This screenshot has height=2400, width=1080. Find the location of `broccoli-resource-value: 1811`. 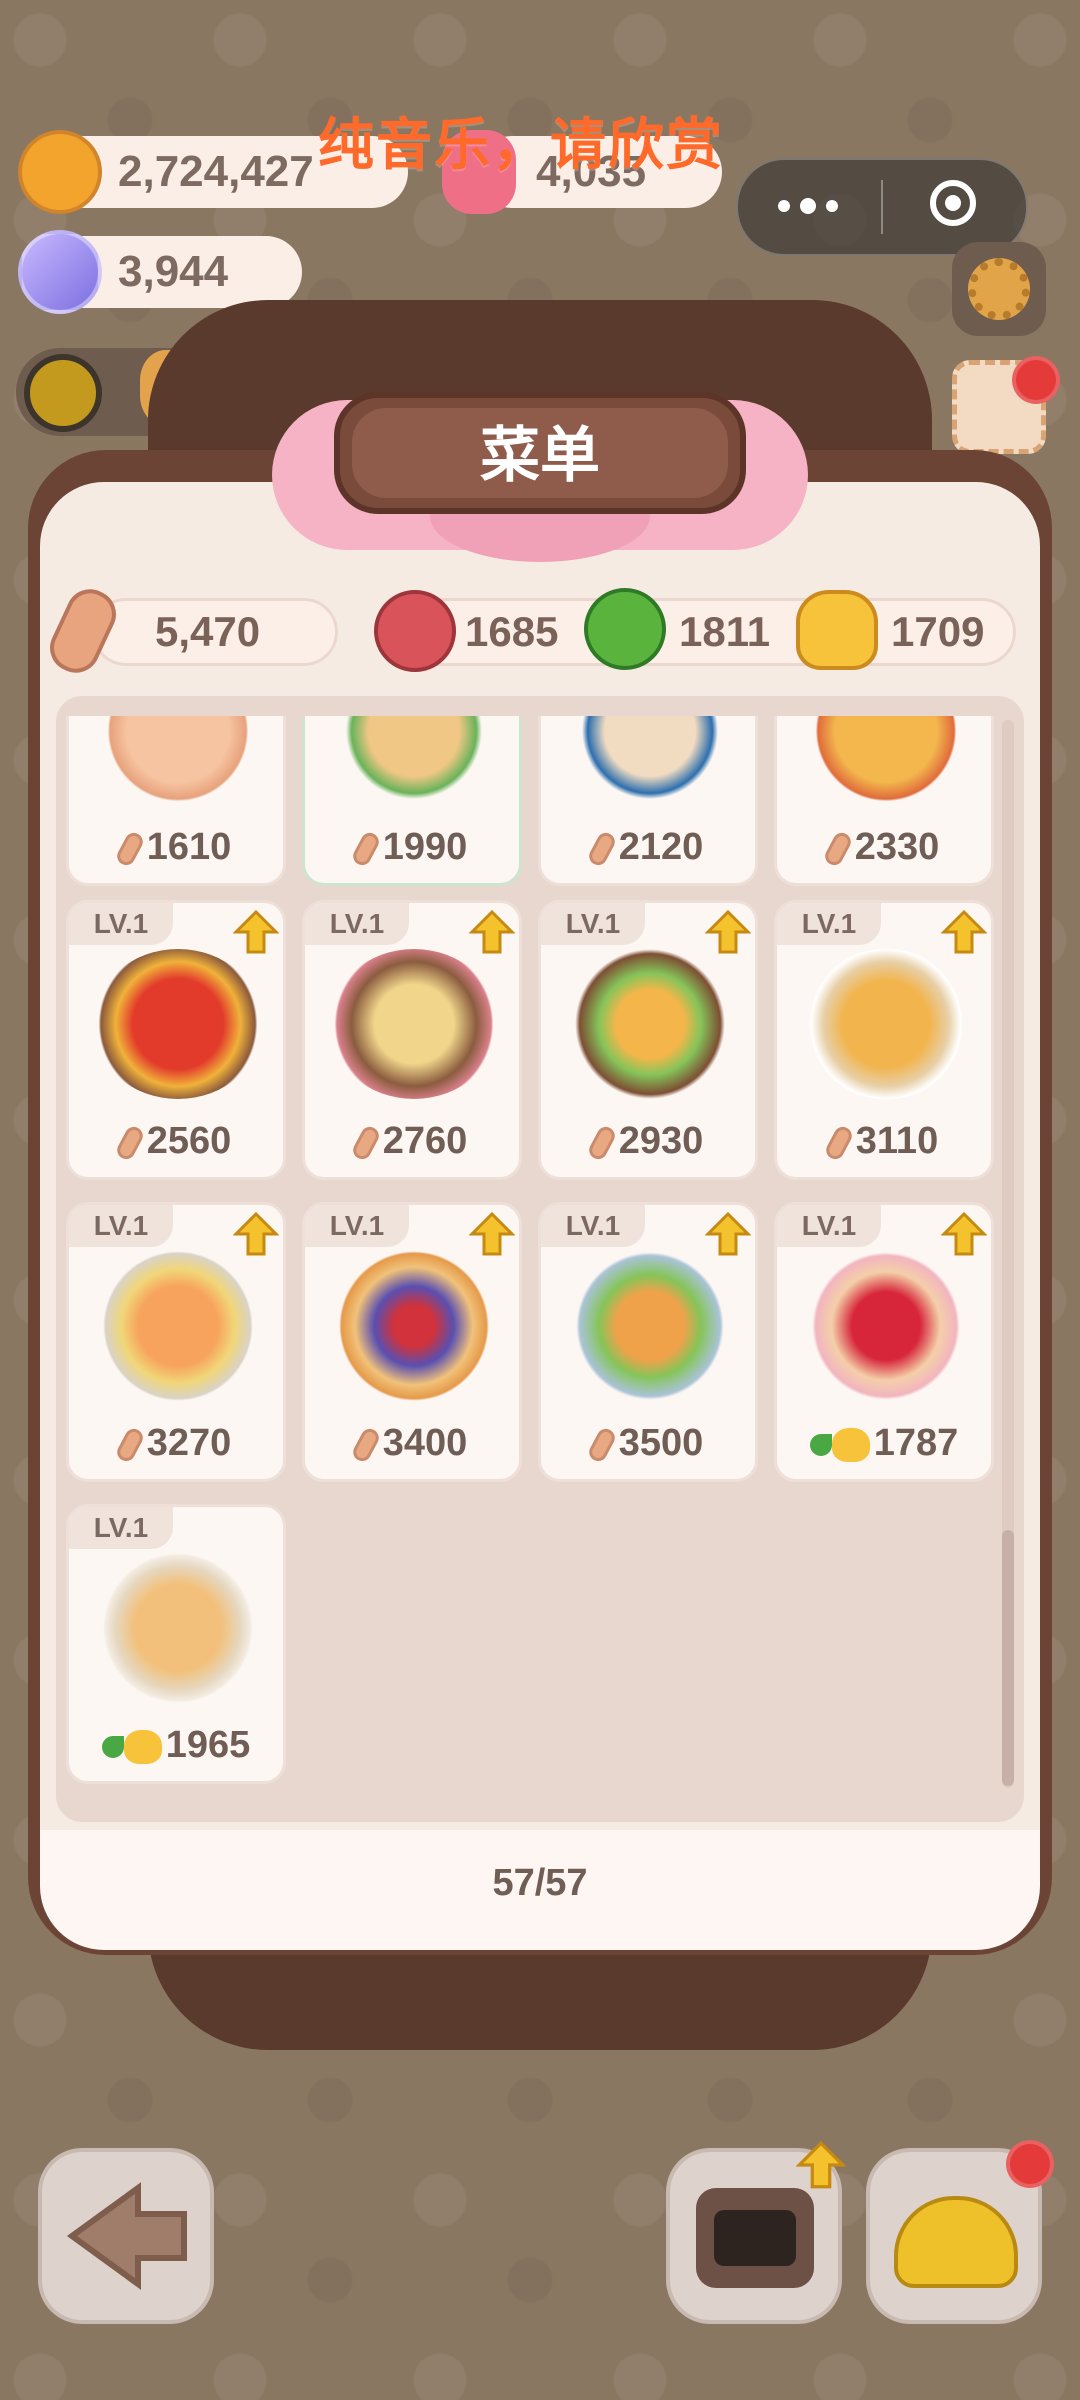

broccoli-resource-value: 1811 is located at coordinates (725, 631).